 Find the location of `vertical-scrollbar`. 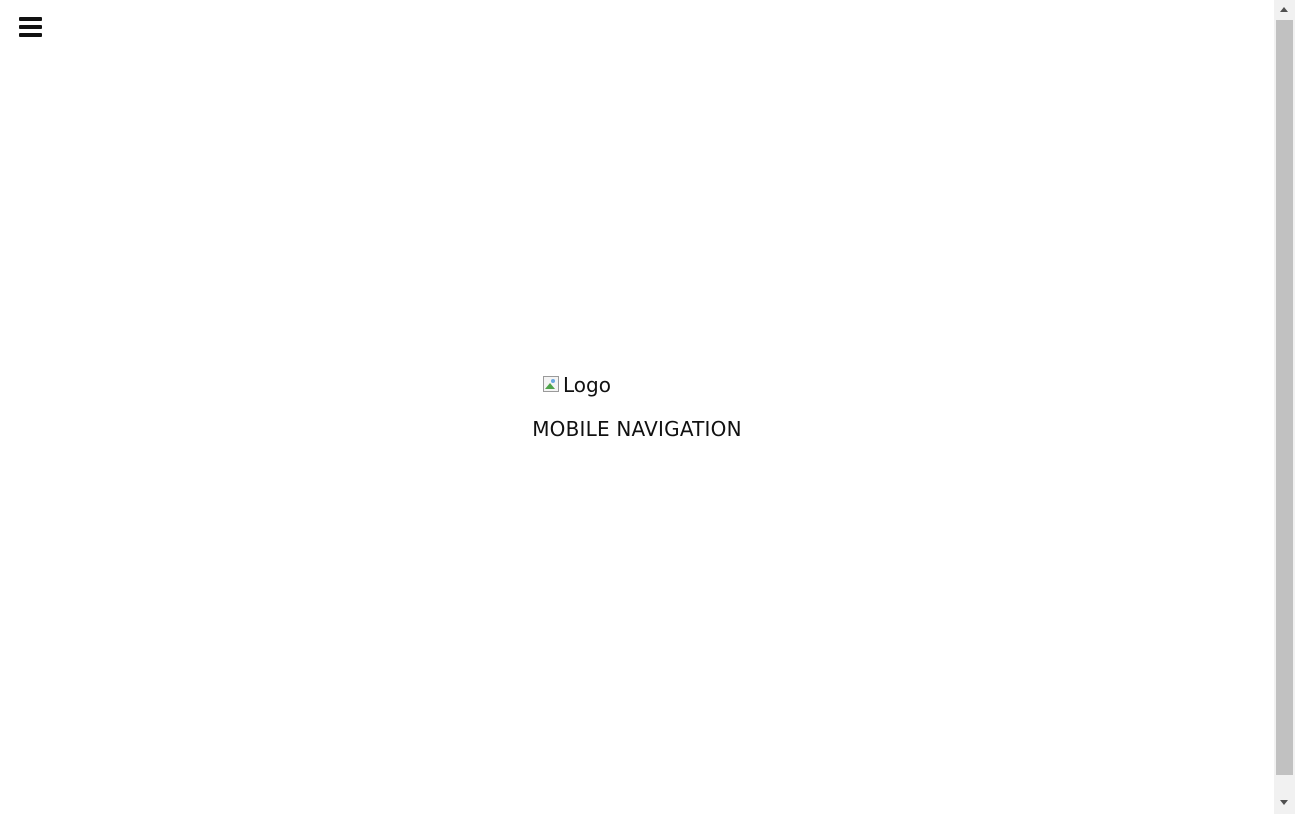

vertical-scrollbar is located at coordinates (1284, 407).